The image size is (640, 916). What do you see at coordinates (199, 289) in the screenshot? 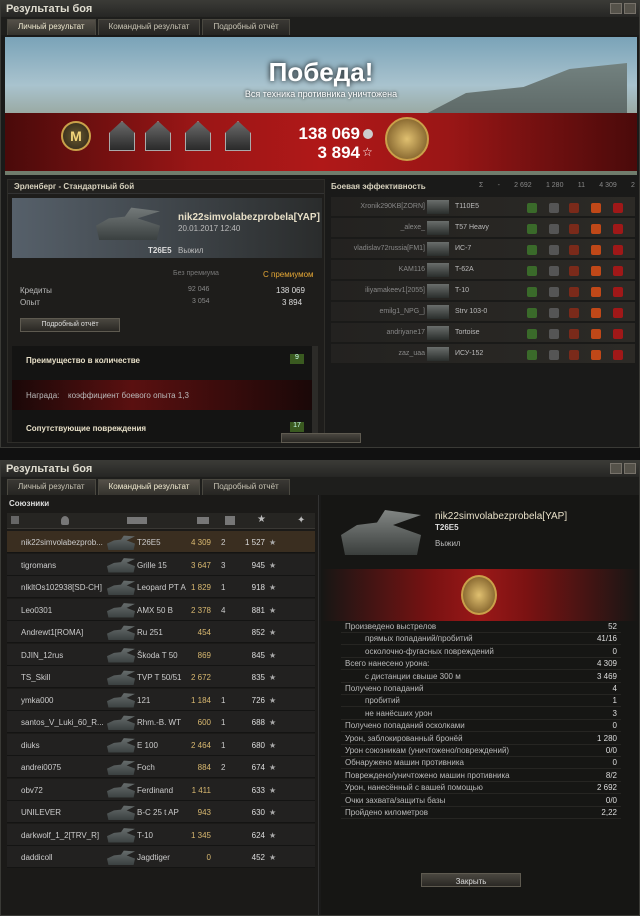
I see `credits-base: 92 046` at bounding box center [199, 289].